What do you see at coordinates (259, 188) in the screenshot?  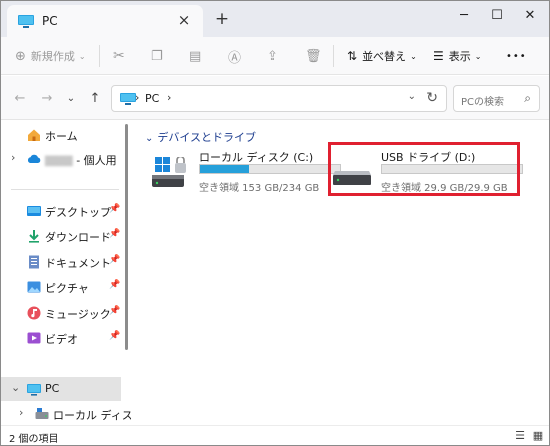 I see `drive-free-space: 空き領域 153 GB/234 GB` at bounding box center [259, 188].